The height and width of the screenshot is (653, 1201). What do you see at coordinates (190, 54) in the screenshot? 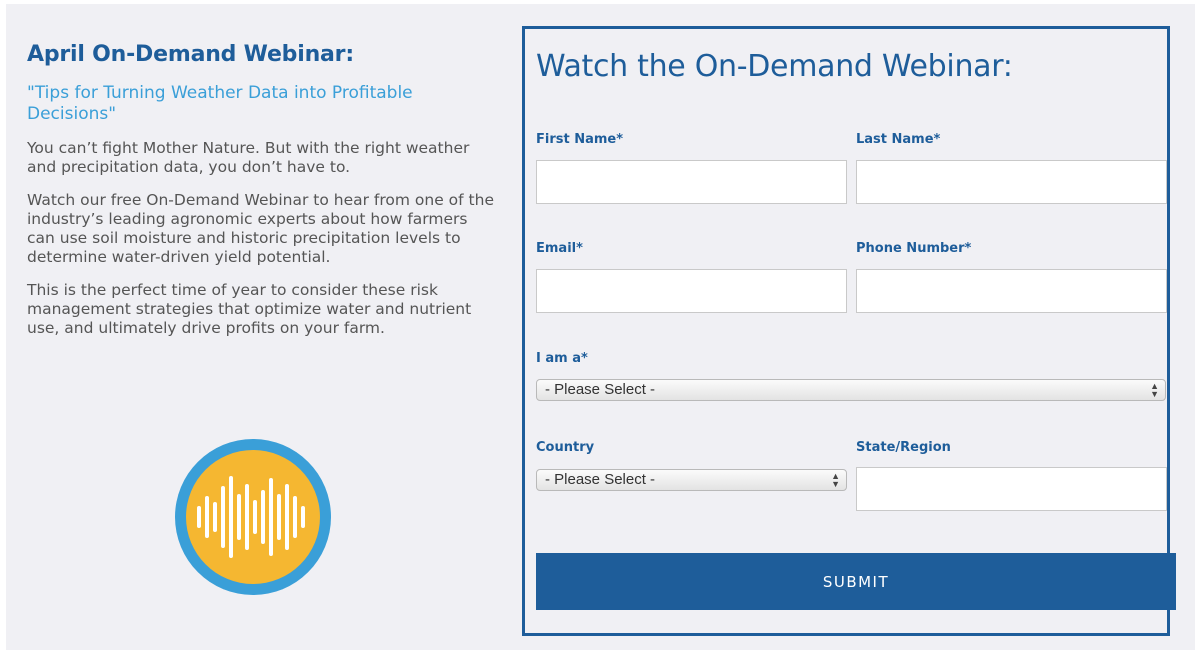
I see `promo-heading: April On-Demand Webinar:` at bounding box center [190, 54].